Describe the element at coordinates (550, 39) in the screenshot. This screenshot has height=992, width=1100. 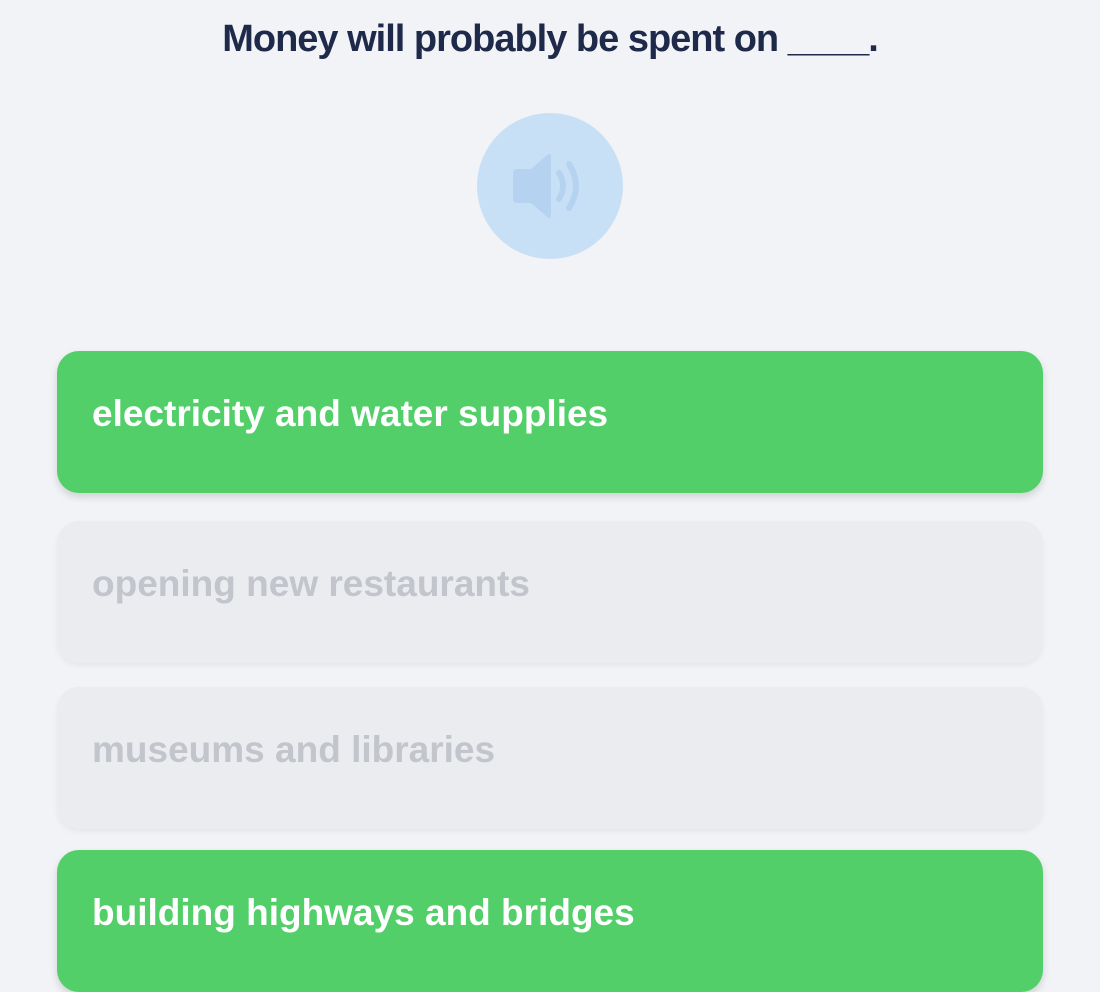
I see `question-text: Money will probably be spent on ____.` at that location.